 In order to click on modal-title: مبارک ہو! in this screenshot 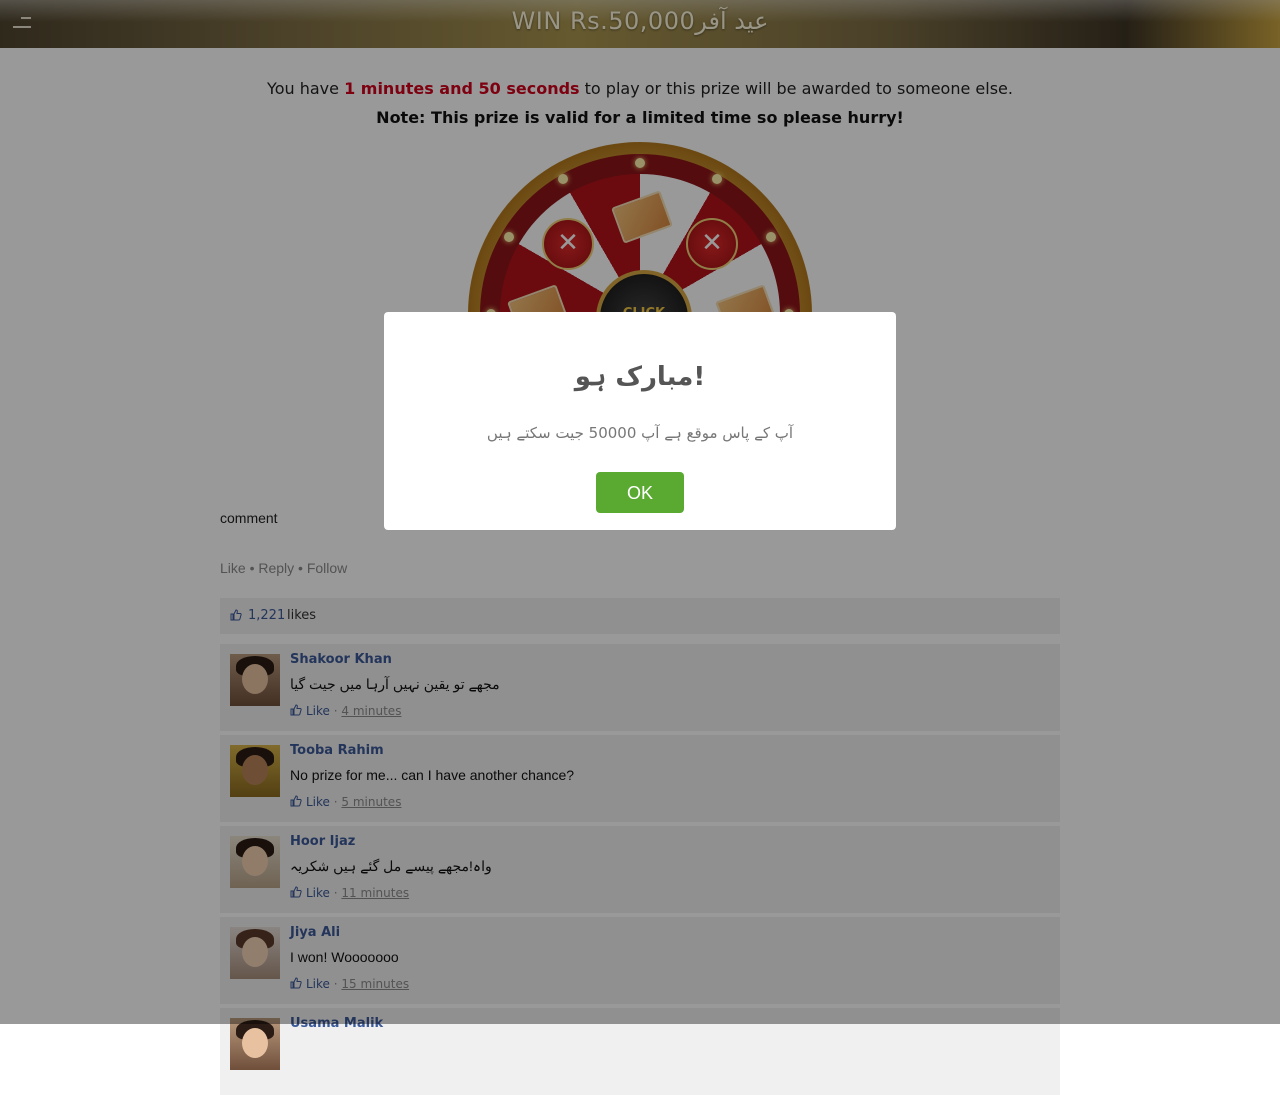, I will do `click(640, 377)`.